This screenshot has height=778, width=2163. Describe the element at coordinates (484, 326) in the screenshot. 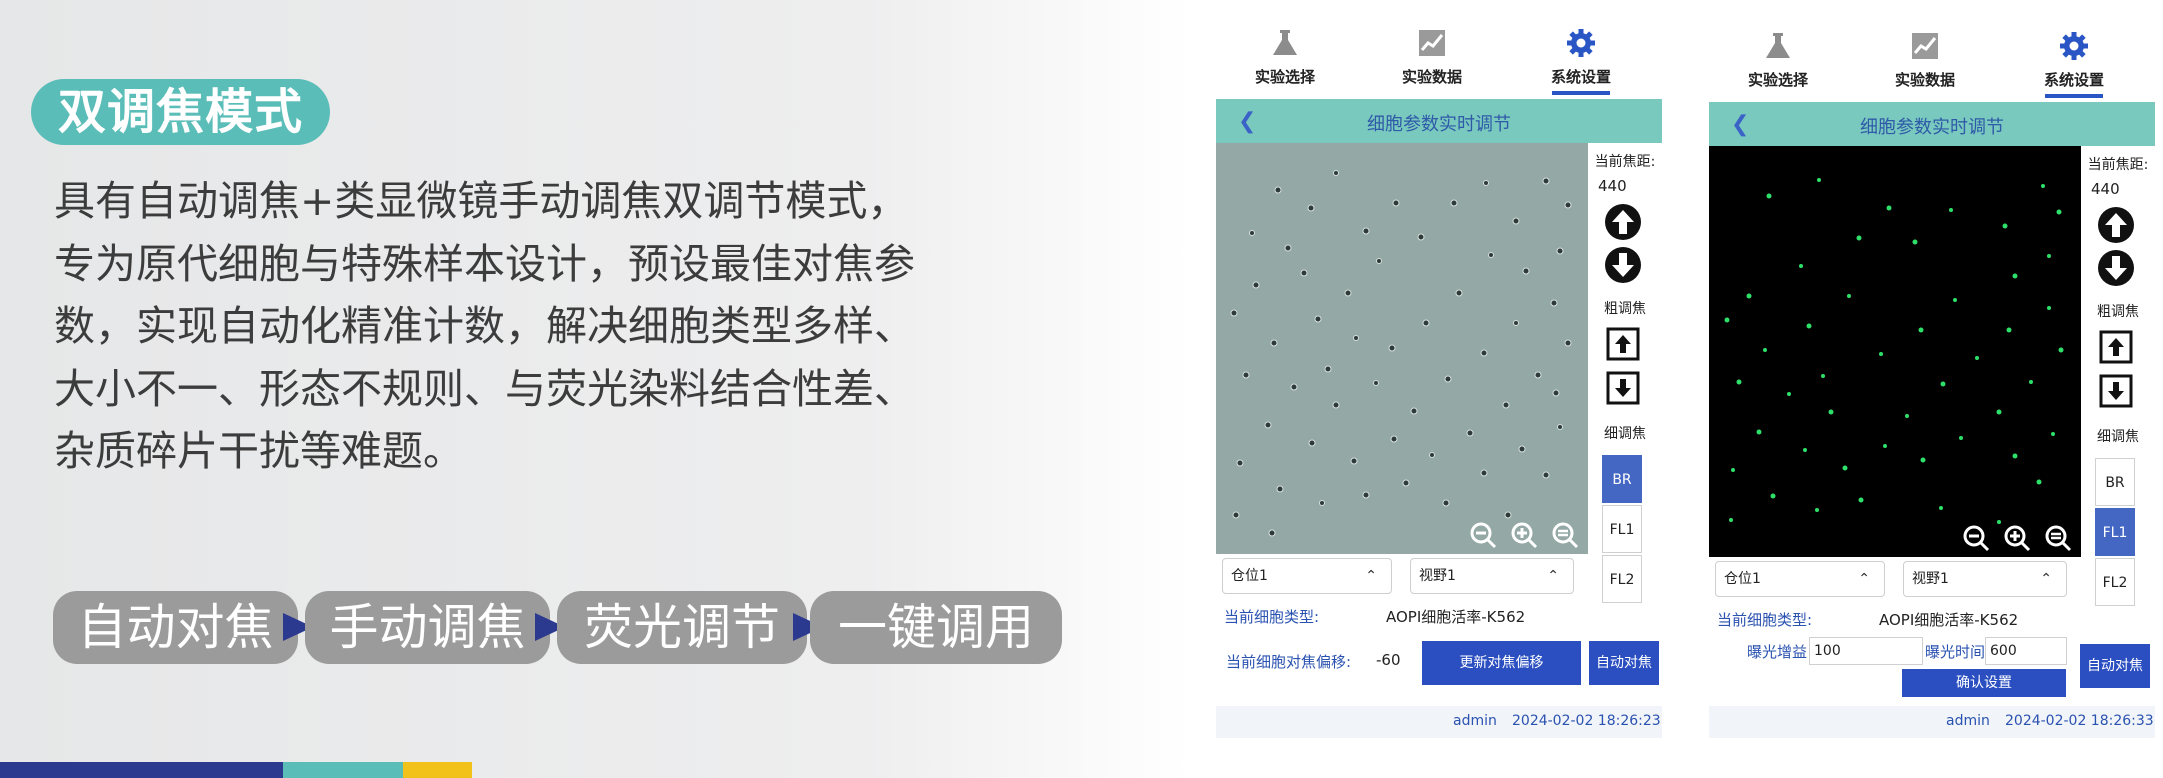

I see `description-line: 数，实现自动化精准计数，解决细胞类型多样、` at that location.